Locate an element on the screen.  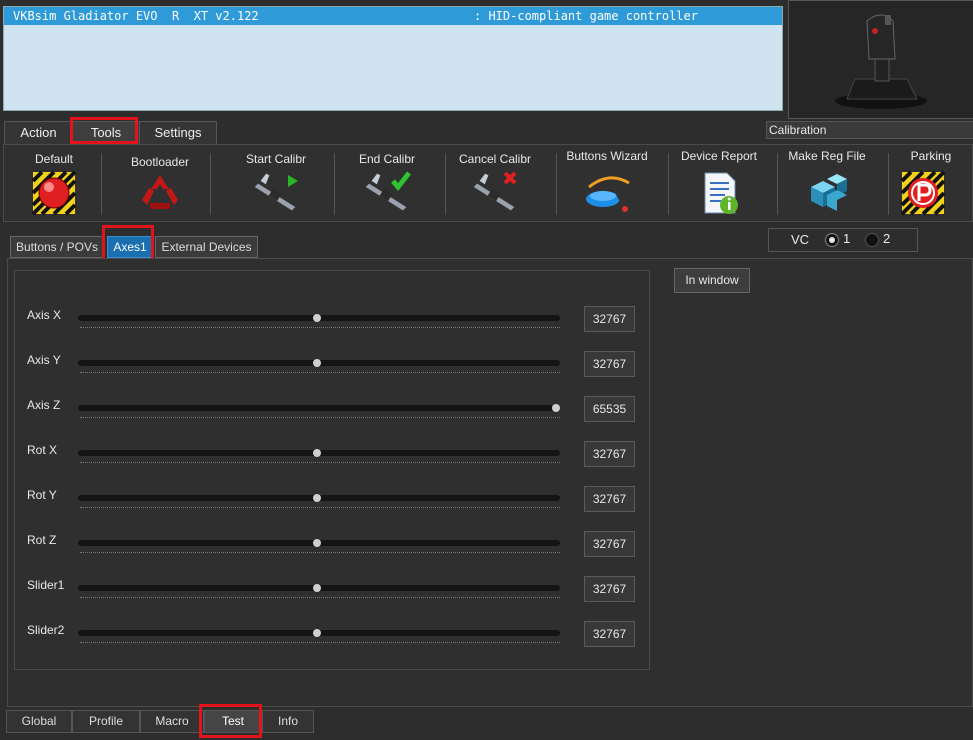
make-reg-file-label: Make Reg File is located at coordinates (827, 156).